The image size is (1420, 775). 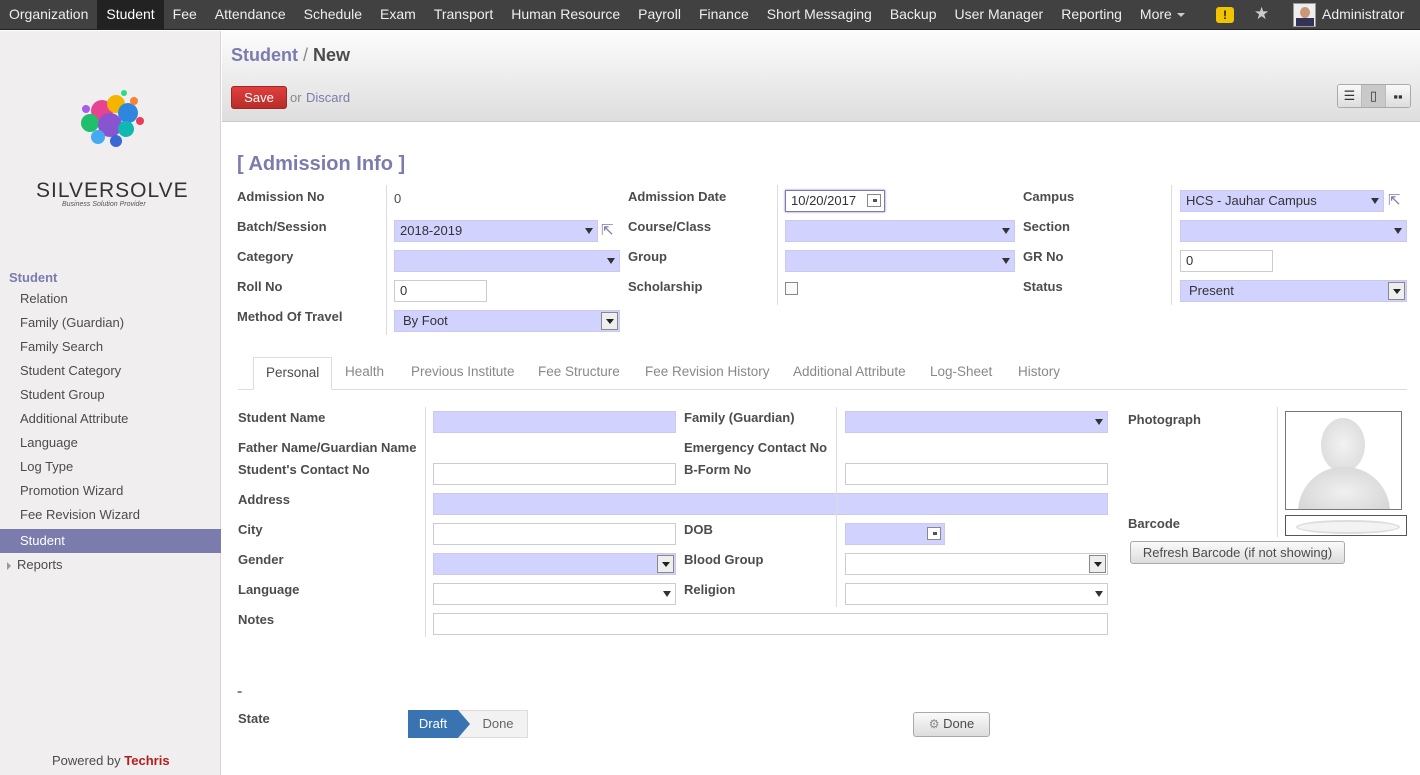 What do you see at coordinates (976, 422) in the screenshot?
I see `family-select` at bounding box center [976, 422].